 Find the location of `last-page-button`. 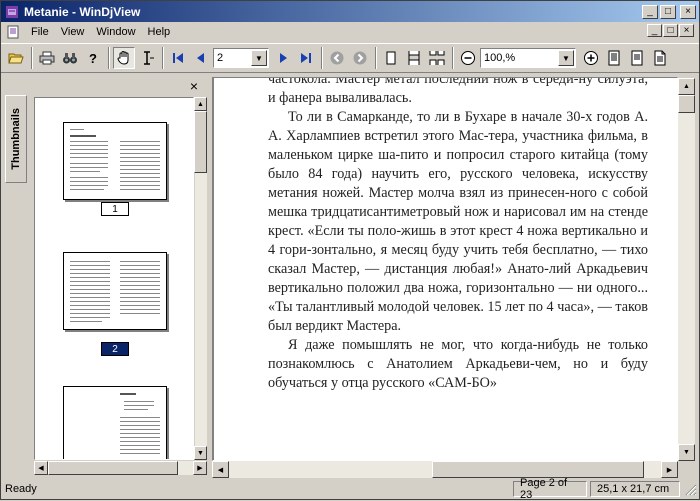

last-page-button is located at coordinates (306, 58).